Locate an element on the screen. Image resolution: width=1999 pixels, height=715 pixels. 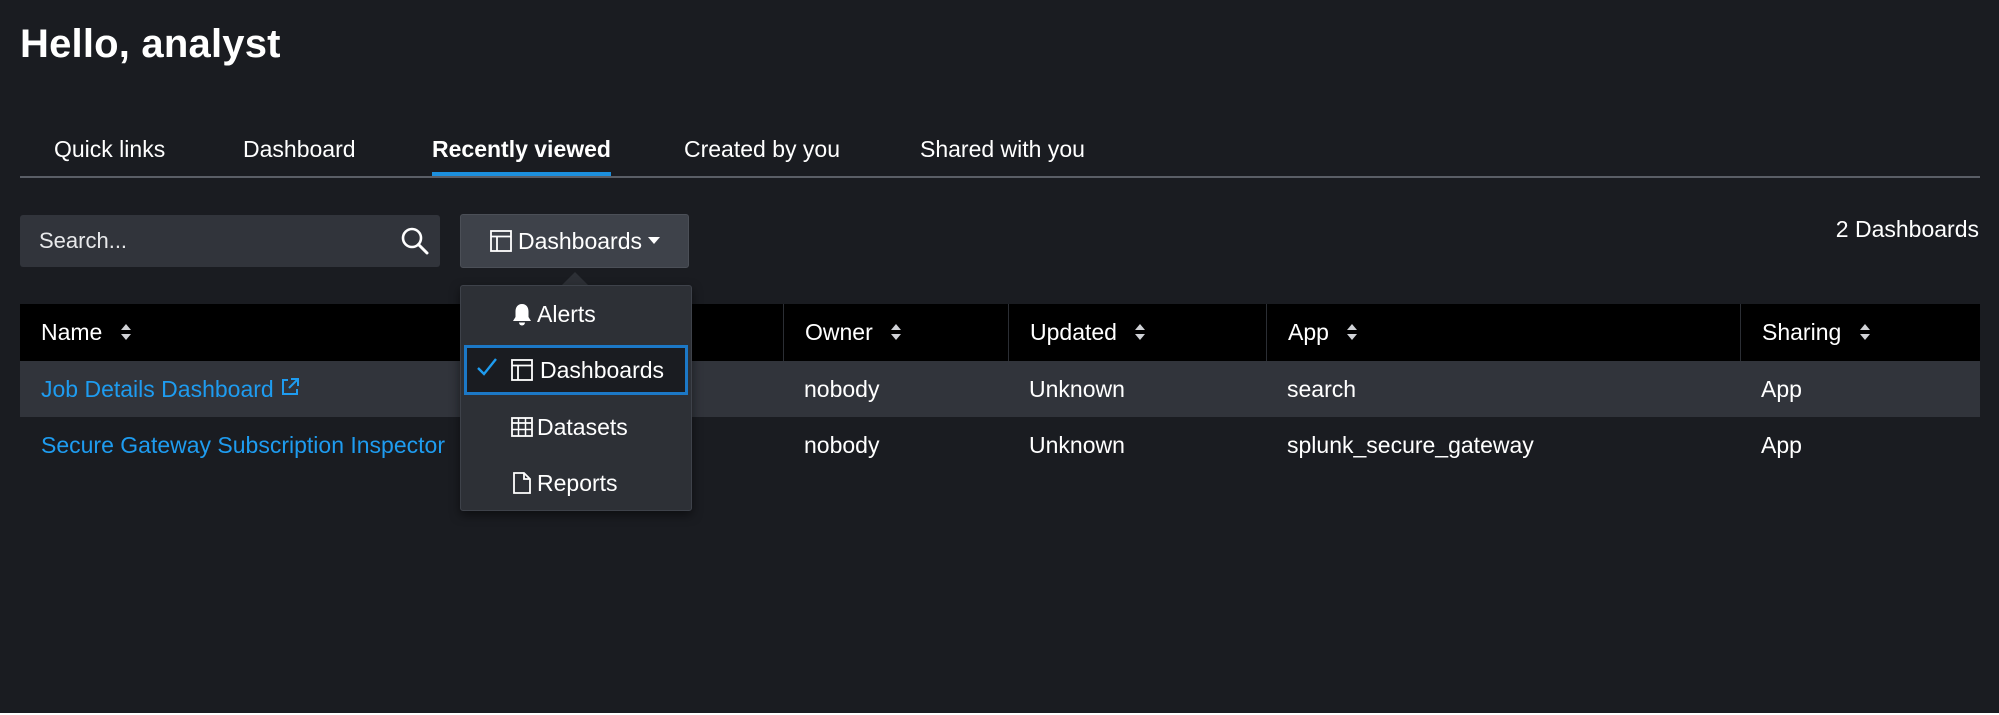
dashboard-link: Secure Gateway Subscription Inspector is located at coordinates (243, 445).